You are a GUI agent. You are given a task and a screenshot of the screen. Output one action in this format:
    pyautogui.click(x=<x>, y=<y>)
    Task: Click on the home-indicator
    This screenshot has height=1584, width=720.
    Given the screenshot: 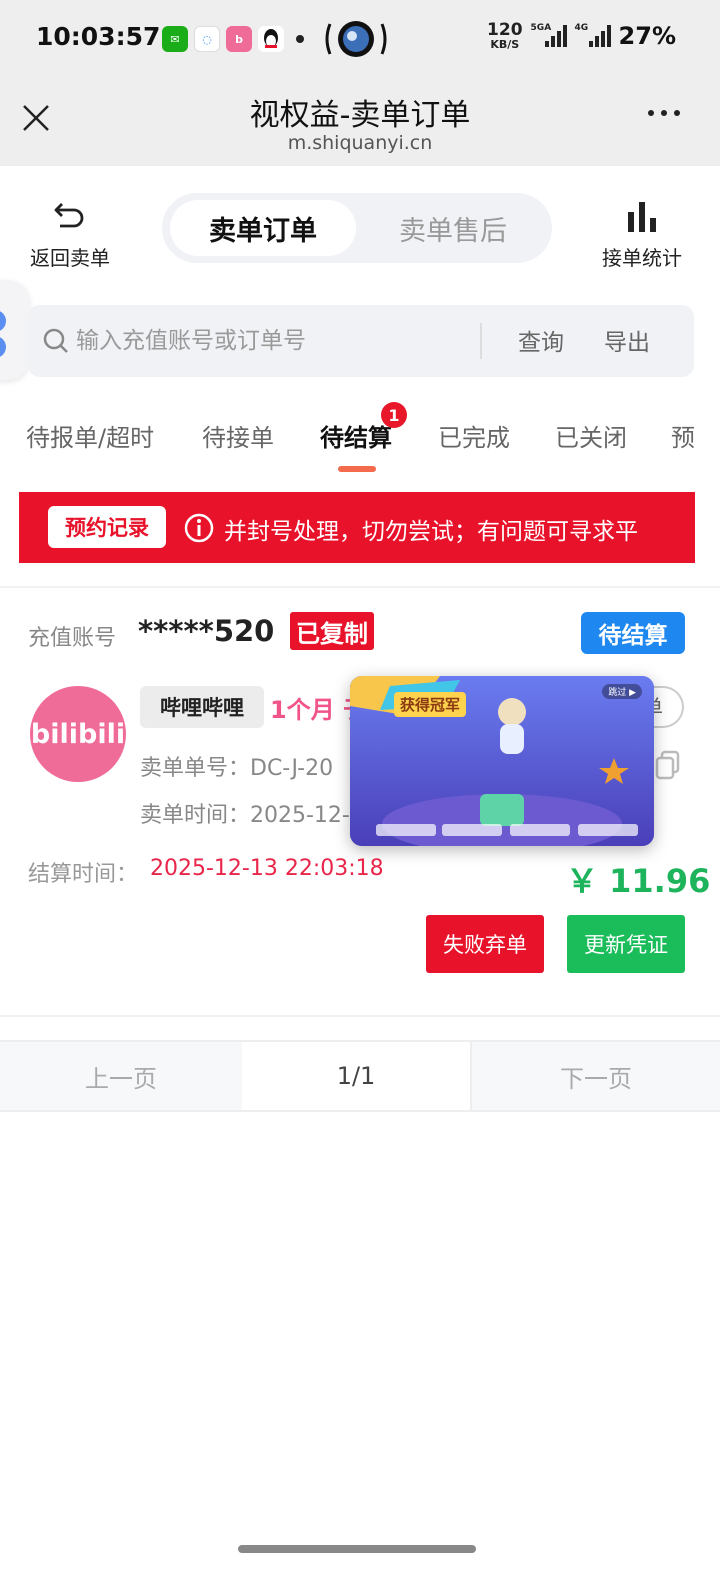 What is the action you would take?
    pyautogui.click(x=357, y=1549)
    